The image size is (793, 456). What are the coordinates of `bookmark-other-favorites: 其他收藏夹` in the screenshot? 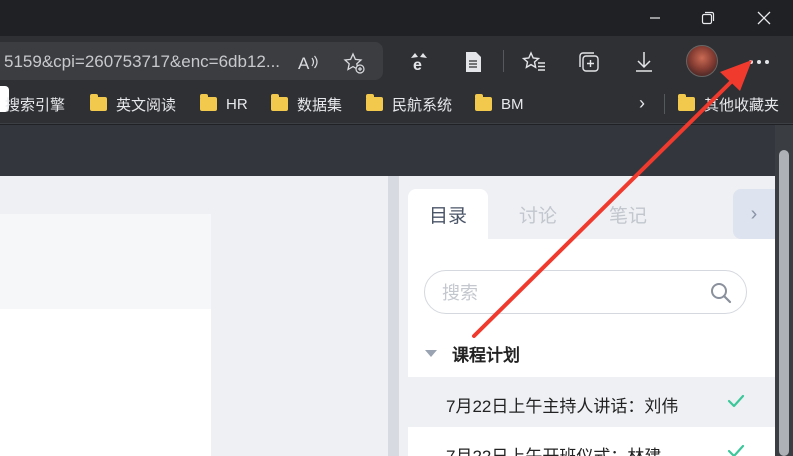 It's located at (728, 104).